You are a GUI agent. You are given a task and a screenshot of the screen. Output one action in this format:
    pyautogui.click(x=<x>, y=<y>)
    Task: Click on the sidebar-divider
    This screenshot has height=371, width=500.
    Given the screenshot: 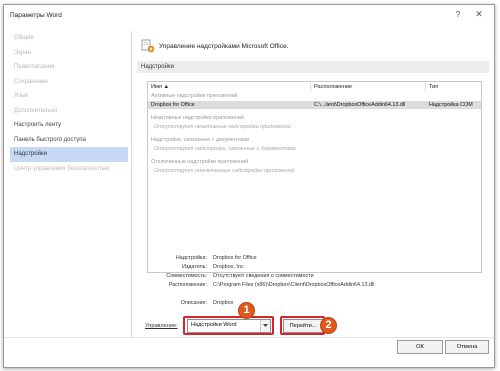 What is the action you would take?
    pyautogui.click(x=131, y=184)
    